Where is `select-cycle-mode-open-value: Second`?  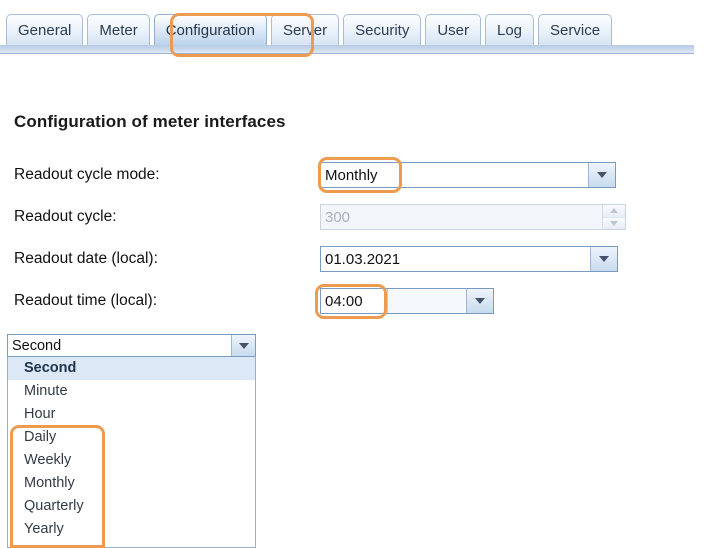
select-cycle-mode-open-value: Second is located at coordinates (37, 345).